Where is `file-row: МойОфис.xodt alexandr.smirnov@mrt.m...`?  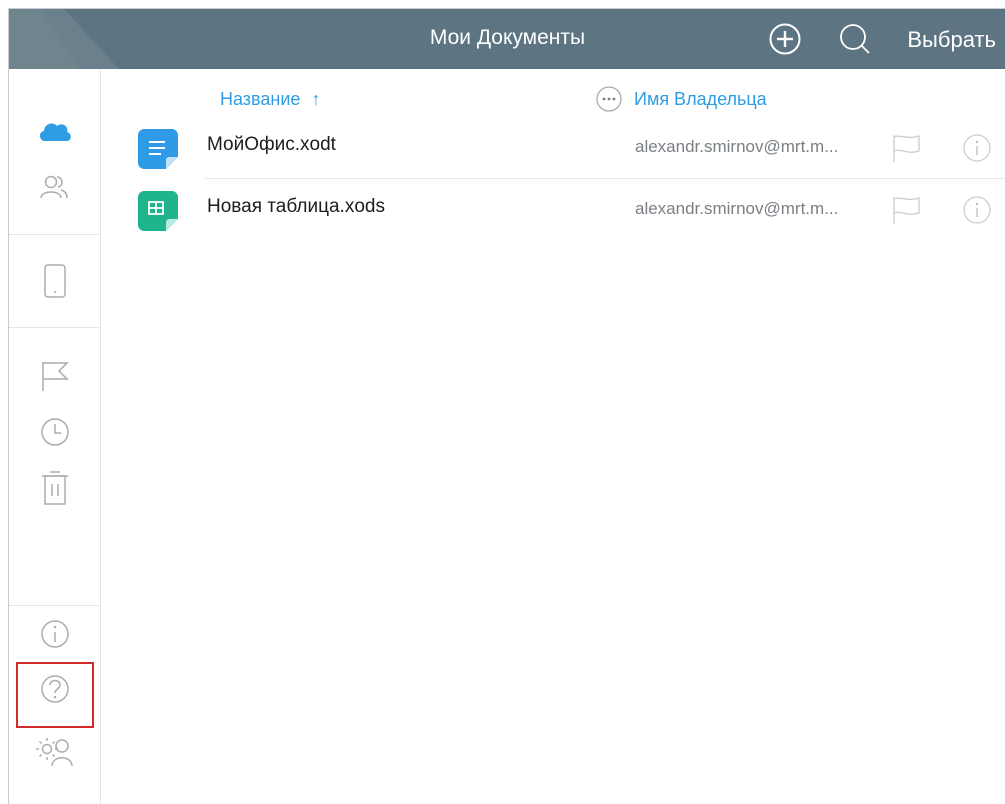
file-row: МойОфис.xodt alexandr.smirnov@mrt.m... is located at coordinates (567, 148).